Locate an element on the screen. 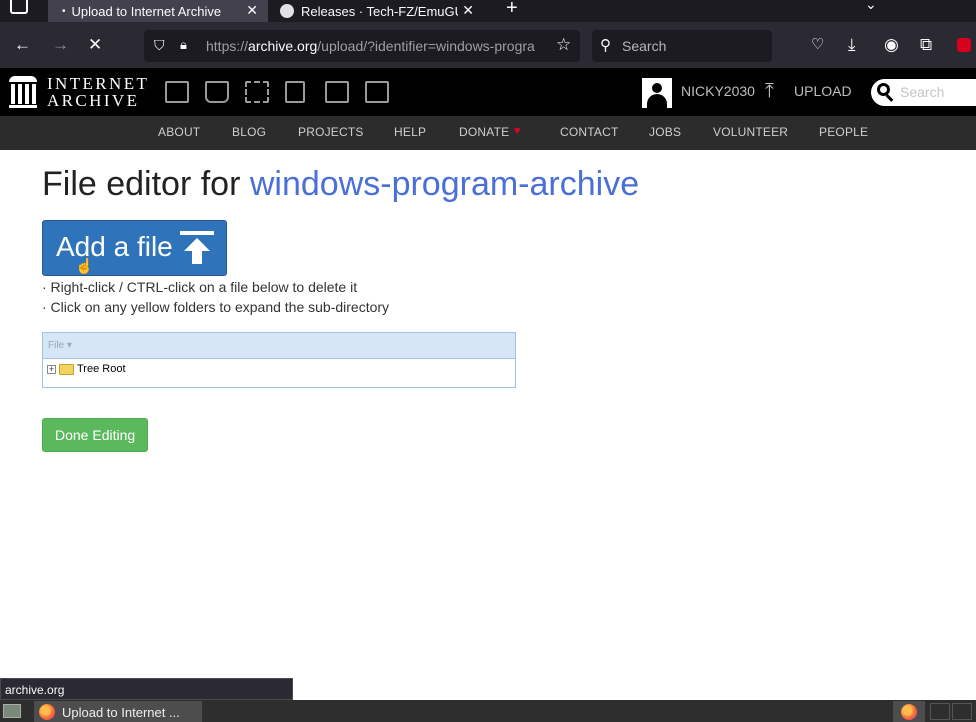  tab-upload-archive: • Upload to Internet Archive ✕ is located at coordinates (158, 11).